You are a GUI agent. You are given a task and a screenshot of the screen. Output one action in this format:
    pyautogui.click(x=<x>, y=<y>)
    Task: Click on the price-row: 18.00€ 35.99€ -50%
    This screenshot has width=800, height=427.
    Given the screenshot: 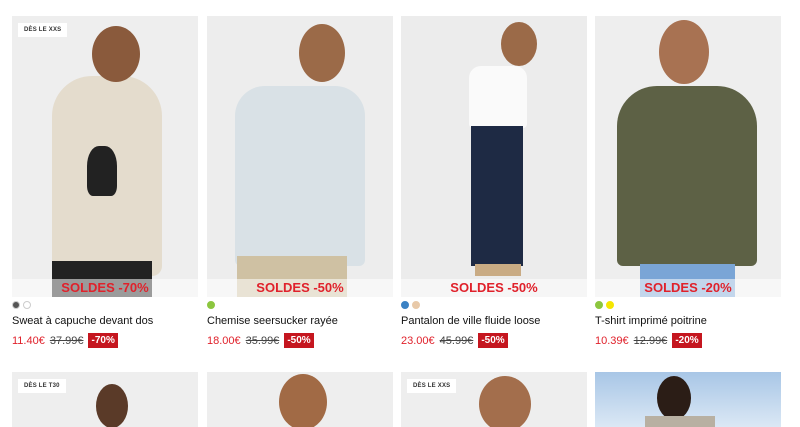 What is the action you would take?
    pyautogui.click(x=300, y=340)
    